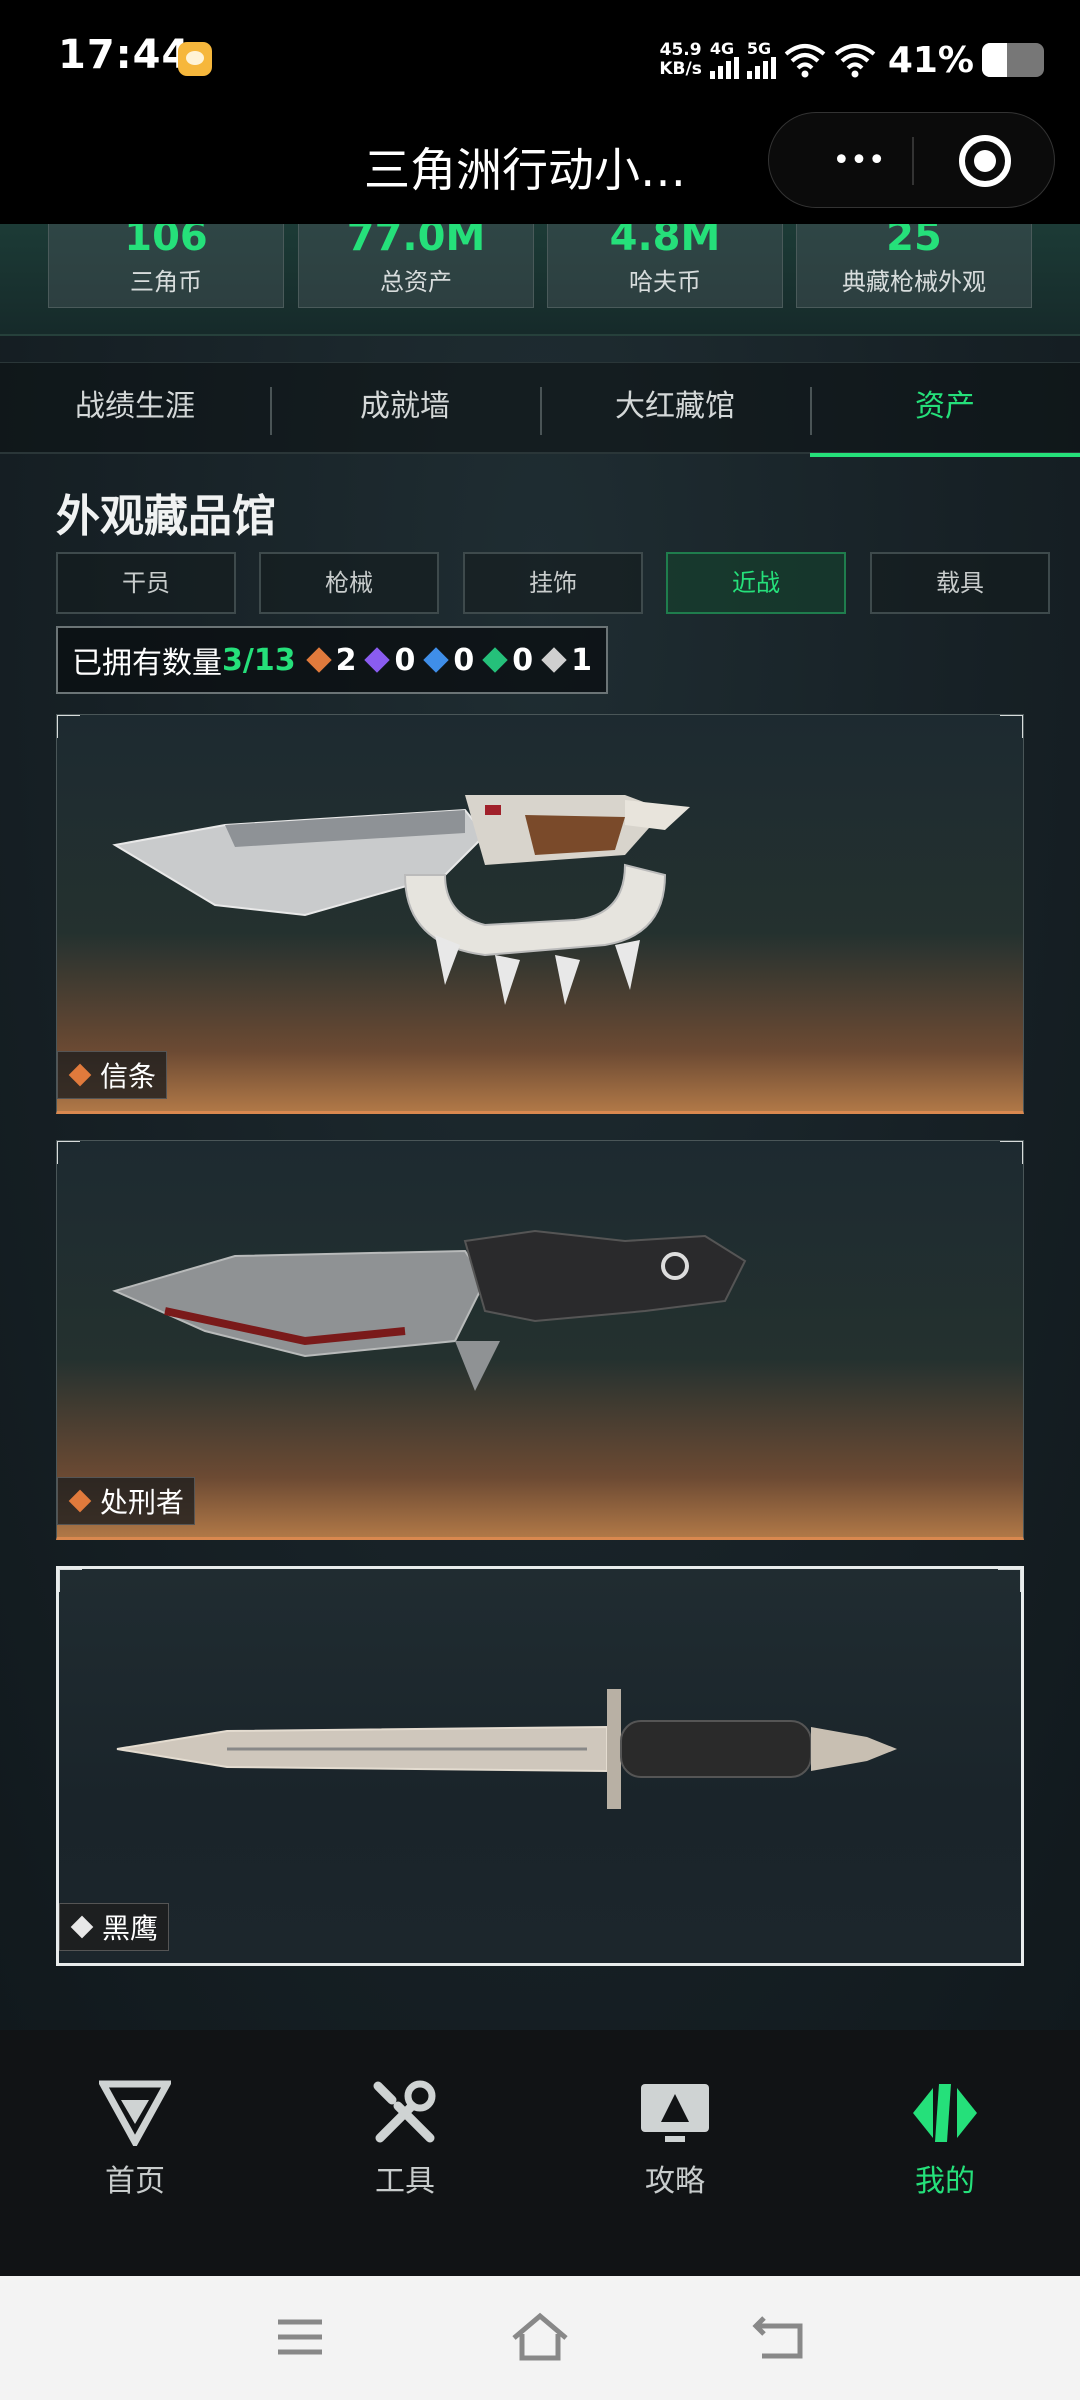 The height and width of the screenshot is (2400, 1080). I want to click on item-name-tag: 黑鹰, so click(114, 1927).